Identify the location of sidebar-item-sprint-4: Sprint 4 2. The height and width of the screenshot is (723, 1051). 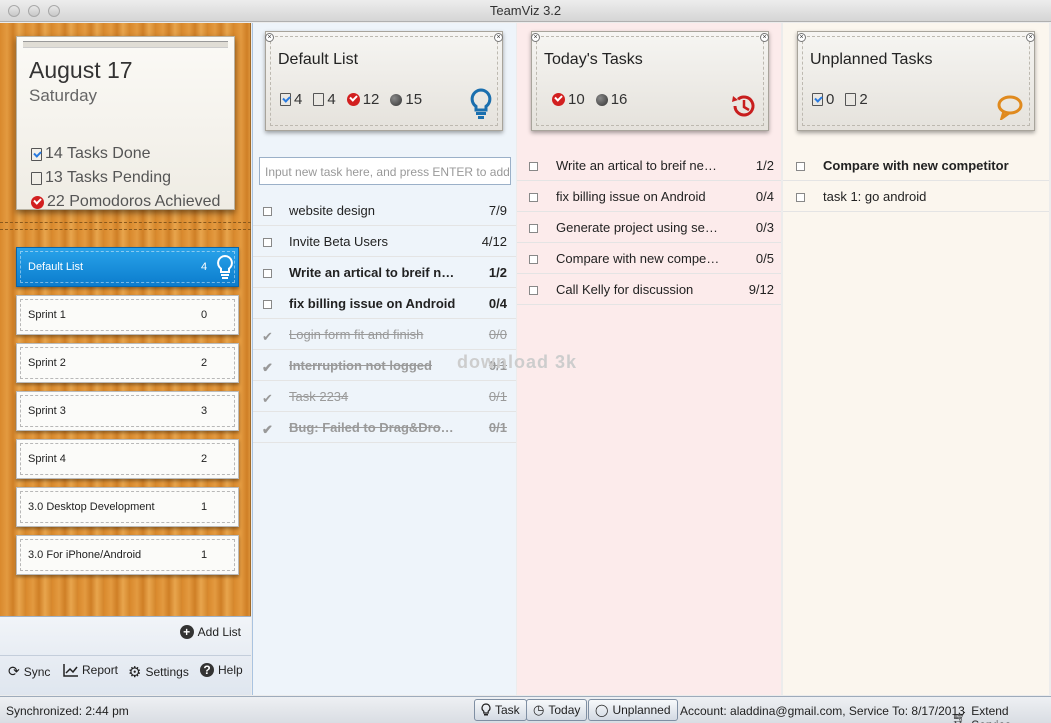
(127, 459).